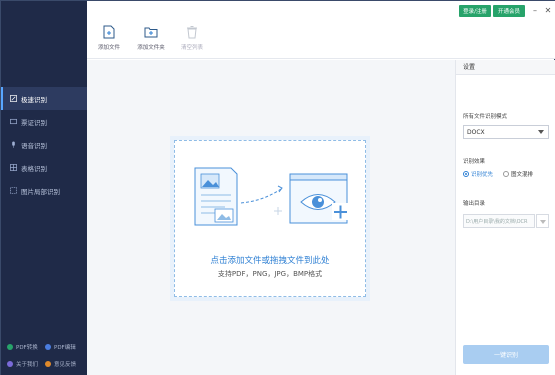 This screenshot has height=375, width=555. I want to click on dropzone-subtitle: 支持PDF，PNG，JPG，BMP格式, so click(270, 274).